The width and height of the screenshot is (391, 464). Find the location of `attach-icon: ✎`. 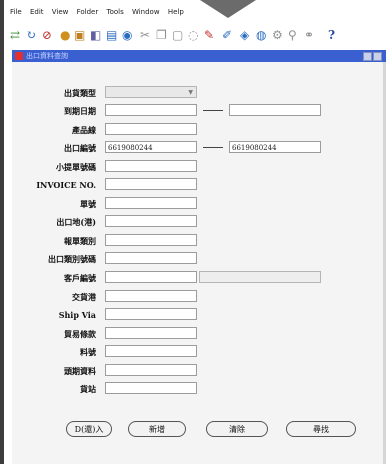

attach-icon: ✎ is located at coordinates (209, 35).